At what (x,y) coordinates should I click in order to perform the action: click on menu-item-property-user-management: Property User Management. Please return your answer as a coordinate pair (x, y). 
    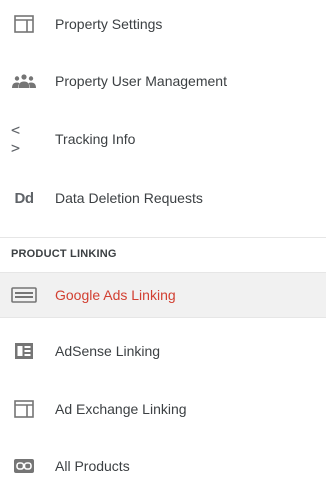
    Looking at the image, I should click on (163, 81).